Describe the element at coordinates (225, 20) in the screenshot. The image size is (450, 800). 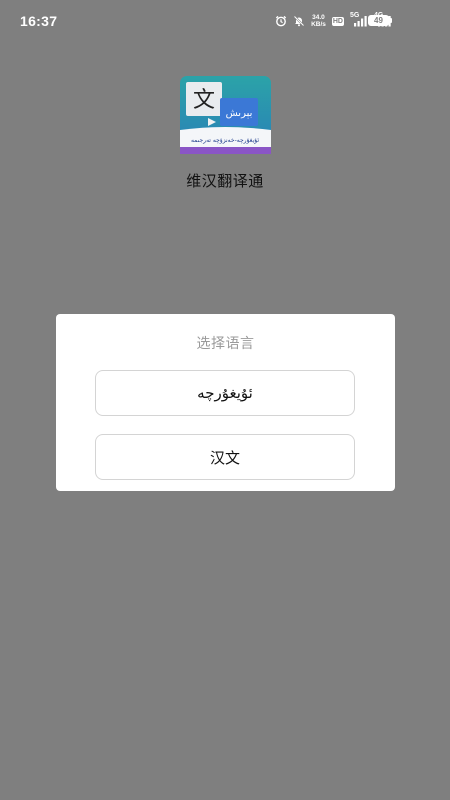
I see `status-bar: 16:37 34.0 KB/s HD 5G 49` at that location.